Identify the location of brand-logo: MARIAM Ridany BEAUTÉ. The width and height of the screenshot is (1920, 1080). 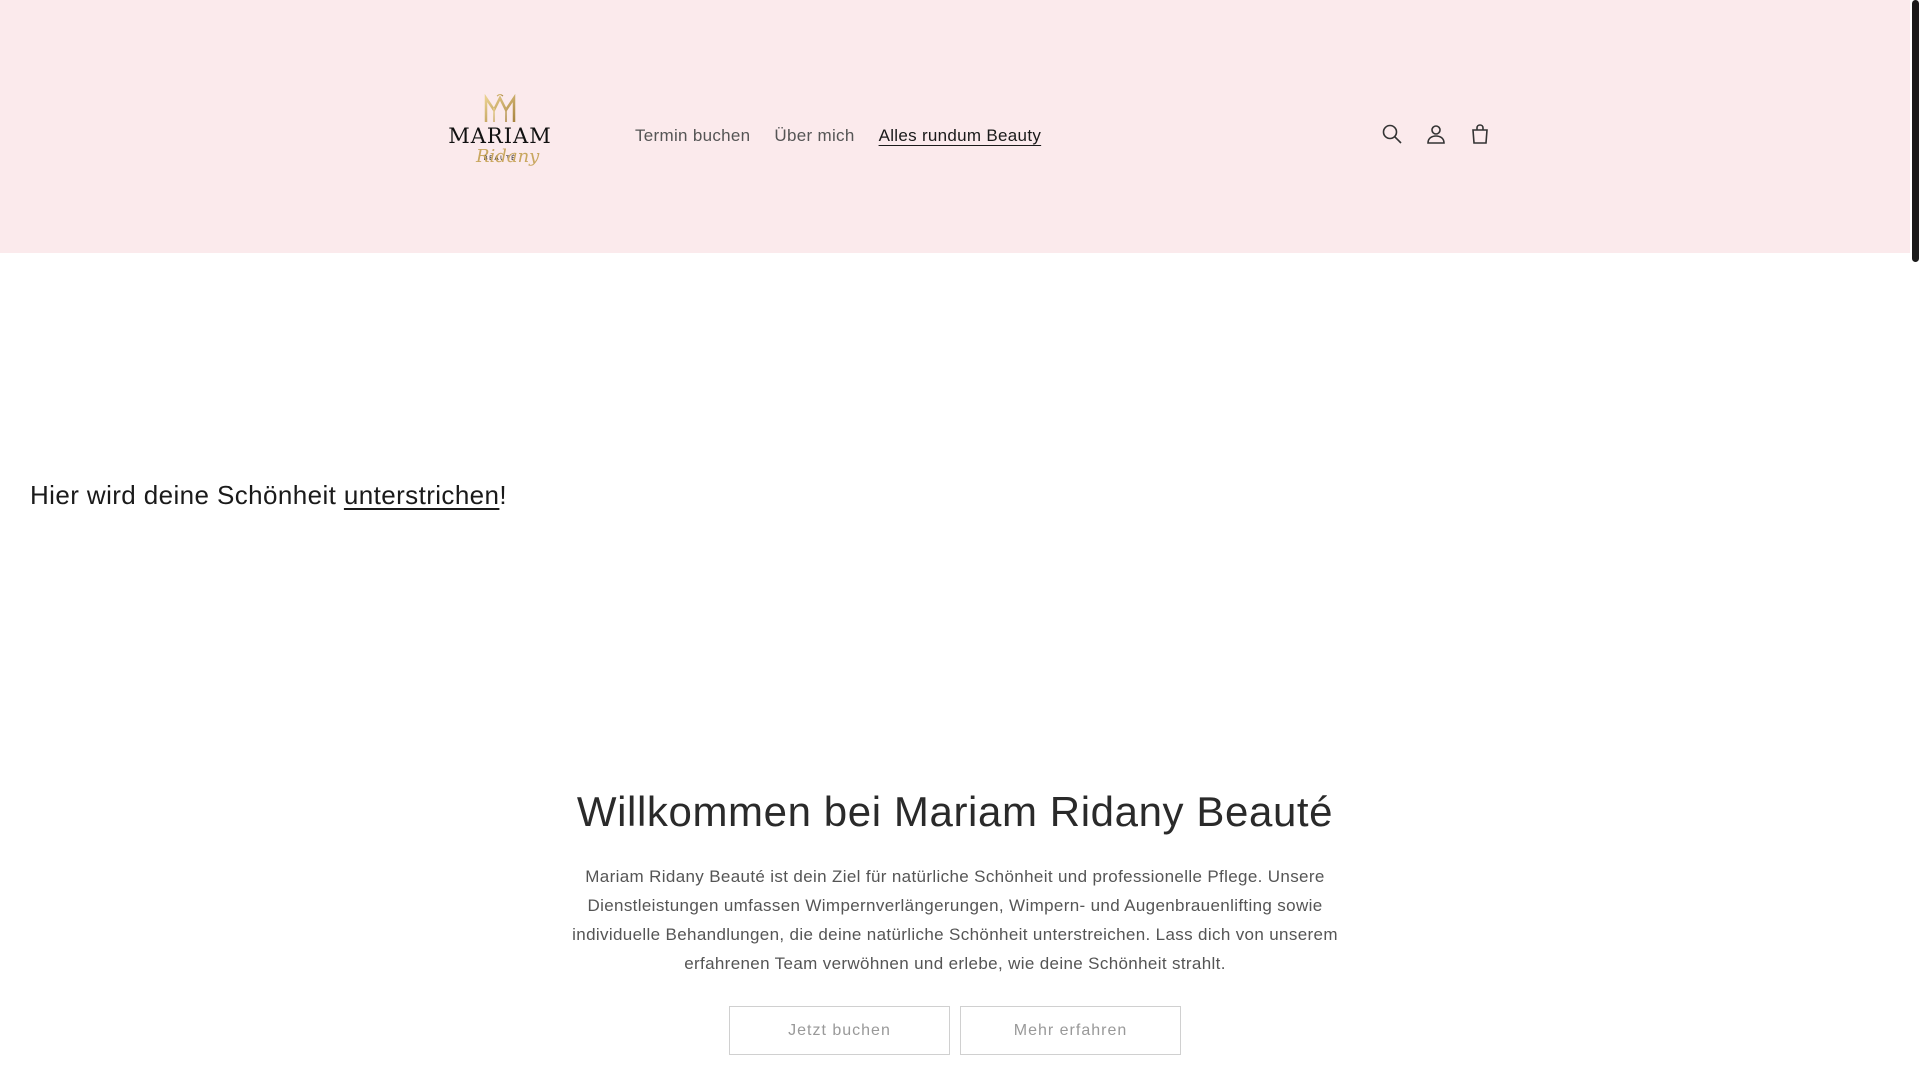
(500, 139).